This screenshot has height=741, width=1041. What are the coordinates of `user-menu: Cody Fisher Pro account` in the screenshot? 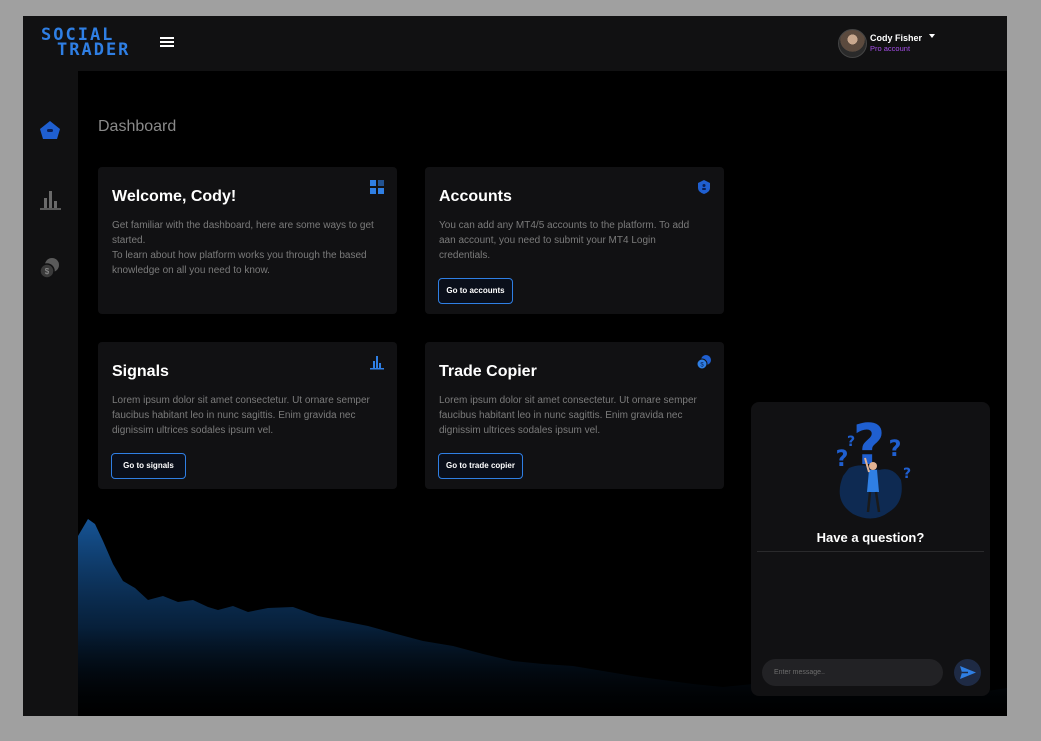 It's located at (893, 44).